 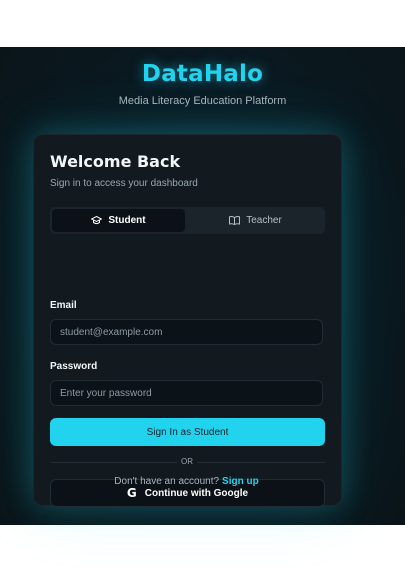 I want to click on email-label: Email, so click(x=63, y=305).